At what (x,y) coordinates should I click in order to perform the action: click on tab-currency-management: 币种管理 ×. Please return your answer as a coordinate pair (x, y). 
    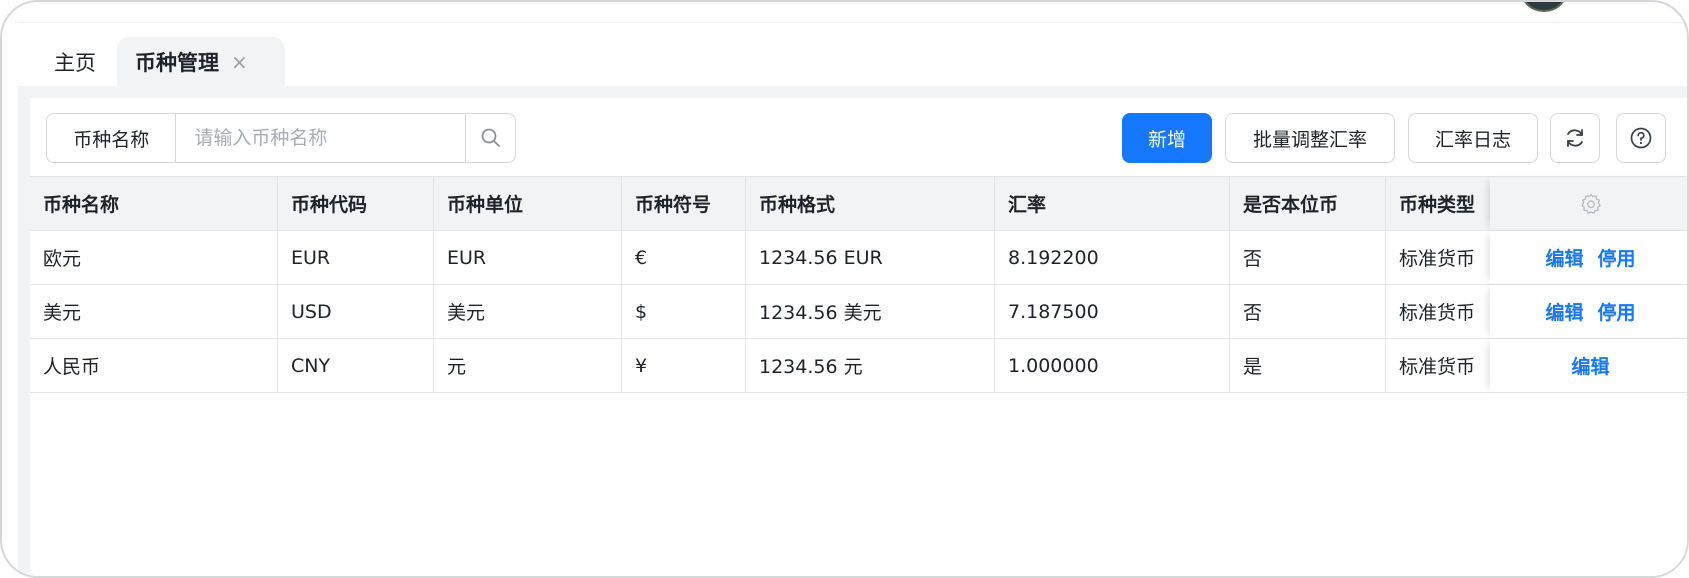
    Looking at the image, I should click on (201, 62).